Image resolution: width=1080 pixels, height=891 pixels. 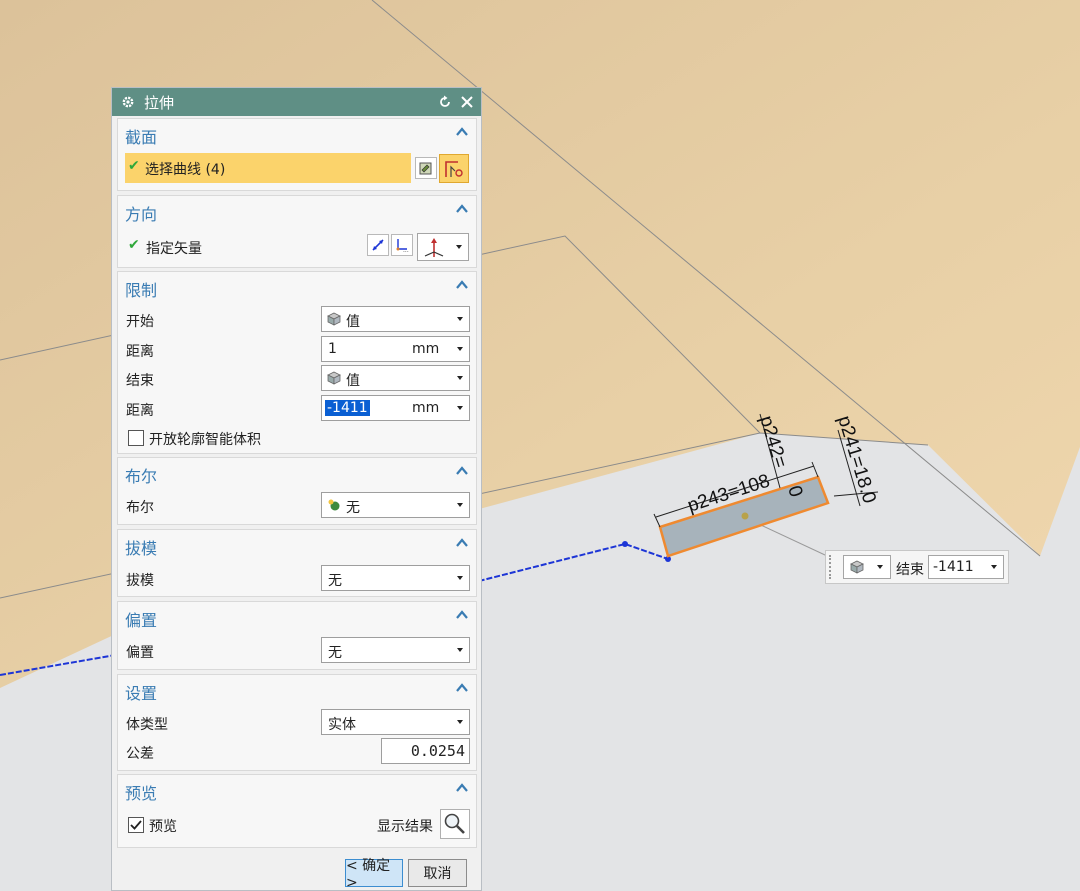 What do you see at coordinates (140, 653) in the screenshot?
I see `offset-label: 偏置` at bounding box center [140, 653].